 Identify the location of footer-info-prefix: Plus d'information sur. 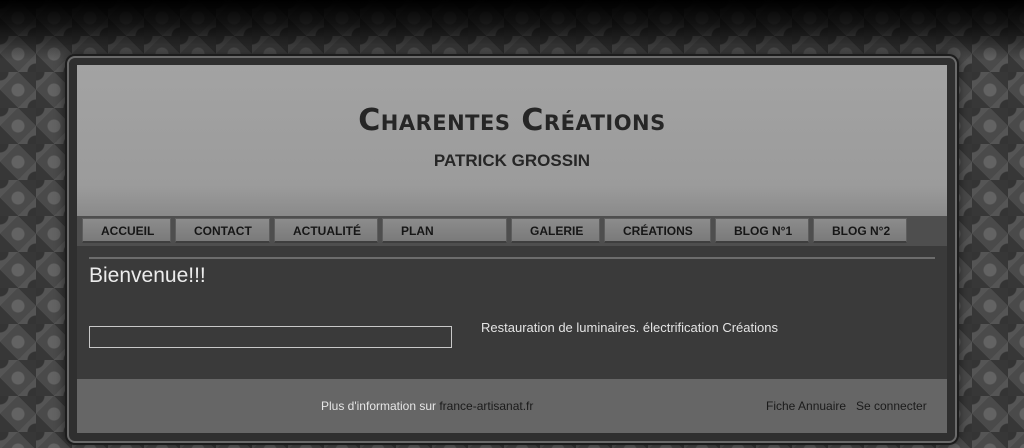
(380, 406).